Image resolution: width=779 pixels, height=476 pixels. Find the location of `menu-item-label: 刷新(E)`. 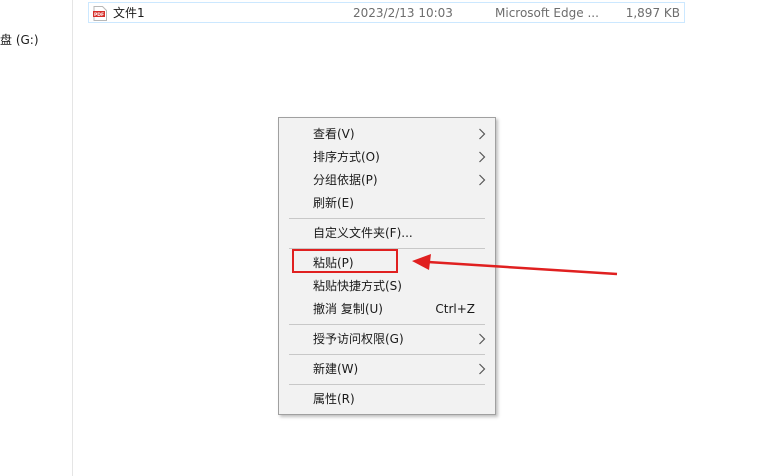

menu-item-label: 刷新(E) is located at coordinates (333, 203).